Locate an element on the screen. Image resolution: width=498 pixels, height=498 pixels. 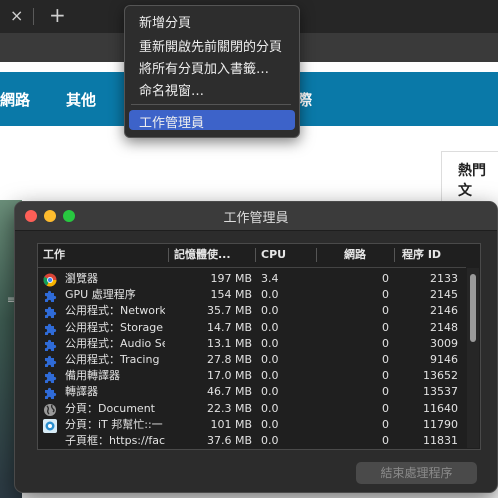
table-row: 公用程式：Audio Se 13.1 MB 0.0 0 3009 is located at coordinates (252, 344).